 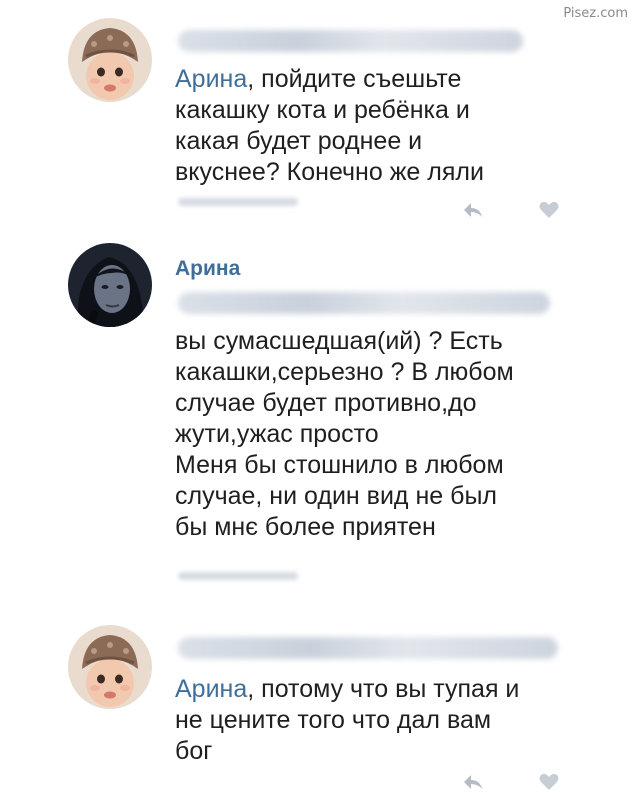 I want to click on watermark: Pisez.com, so click(x=595, y=13).